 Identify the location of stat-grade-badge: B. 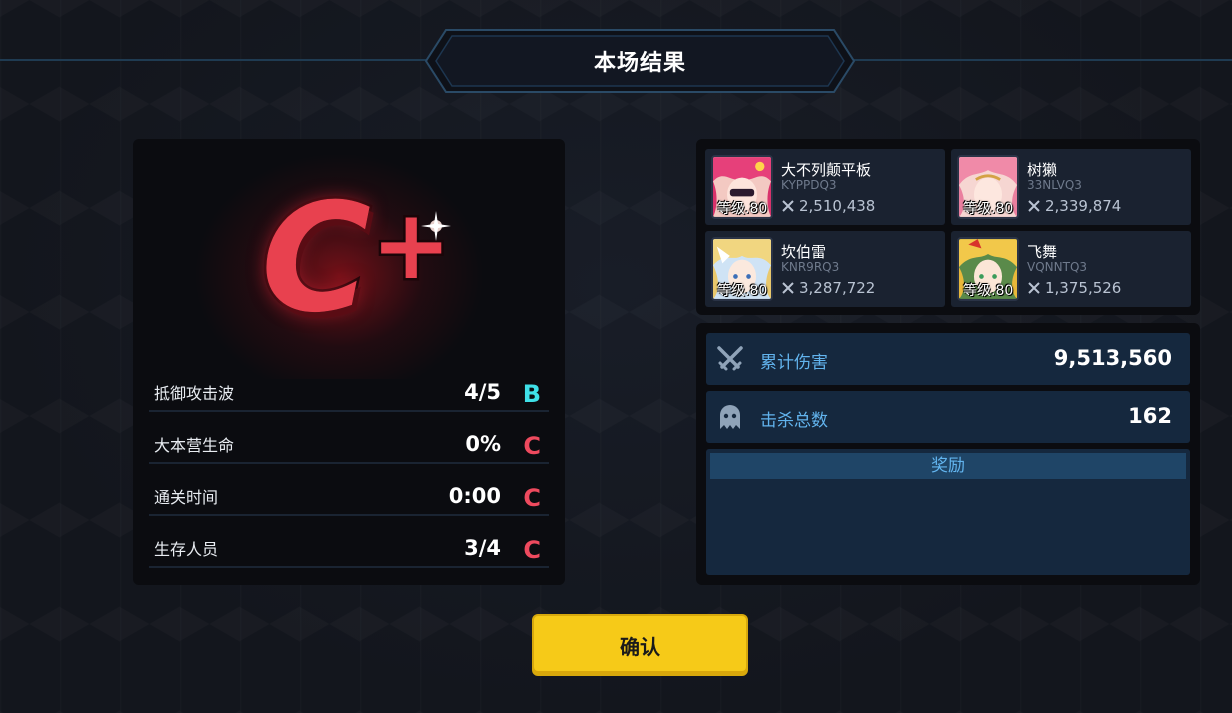
(531, 394).